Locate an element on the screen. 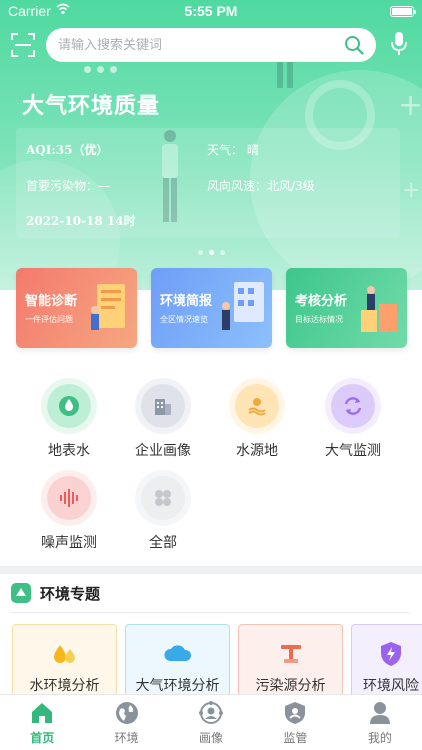  feature-cards: 智能诊断 一件评估问题 环境简报 全区情况速览 考核分析 目标达标情况 is located at coordinates (211, 309).